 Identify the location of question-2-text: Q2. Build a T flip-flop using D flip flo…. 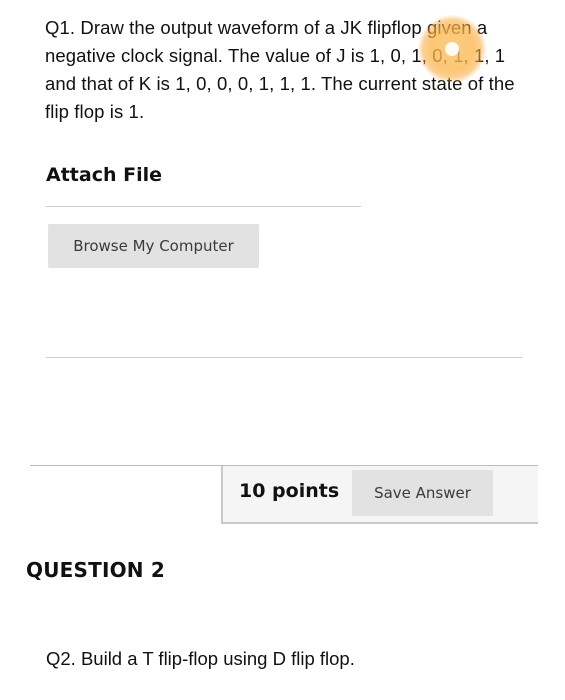
(200, 658).